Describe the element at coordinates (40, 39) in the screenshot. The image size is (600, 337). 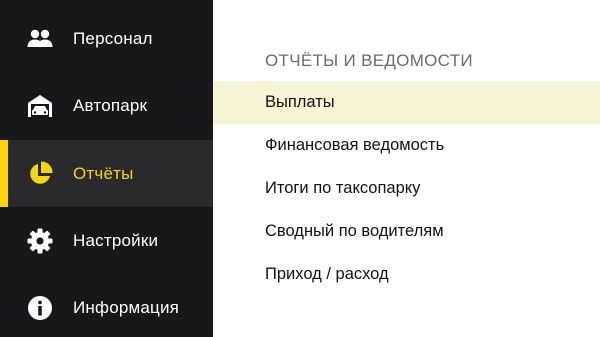
I see `people-icon` at that location.